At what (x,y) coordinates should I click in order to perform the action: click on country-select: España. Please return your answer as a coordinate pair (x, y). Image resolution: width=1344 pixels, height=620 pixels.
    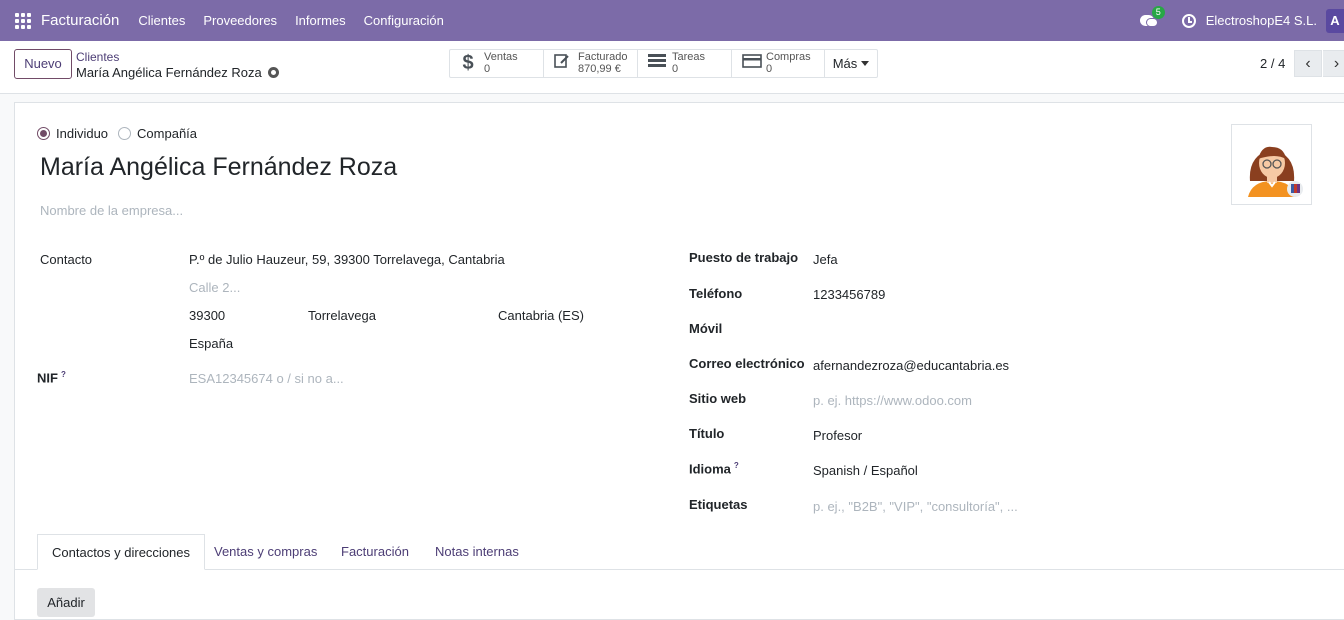
    Looking at the image, I should click on (211, 343).